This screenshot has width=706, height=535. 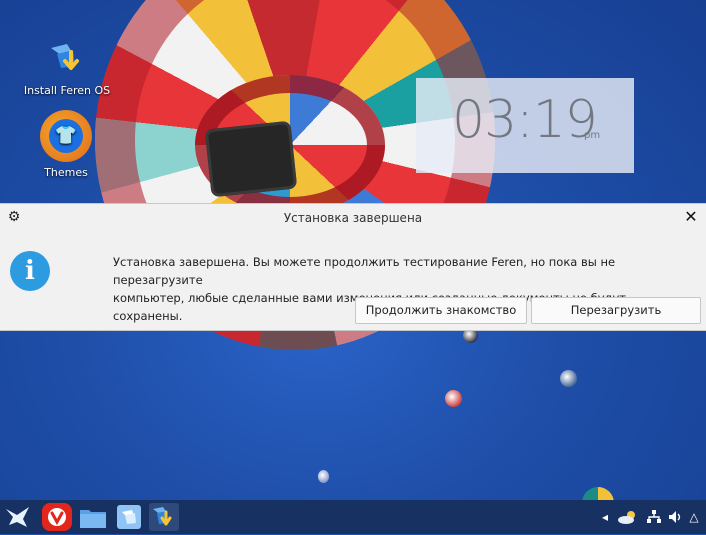 I want to click on desktop-icon-install: Install Feren OS, so click(x=67, y=68).